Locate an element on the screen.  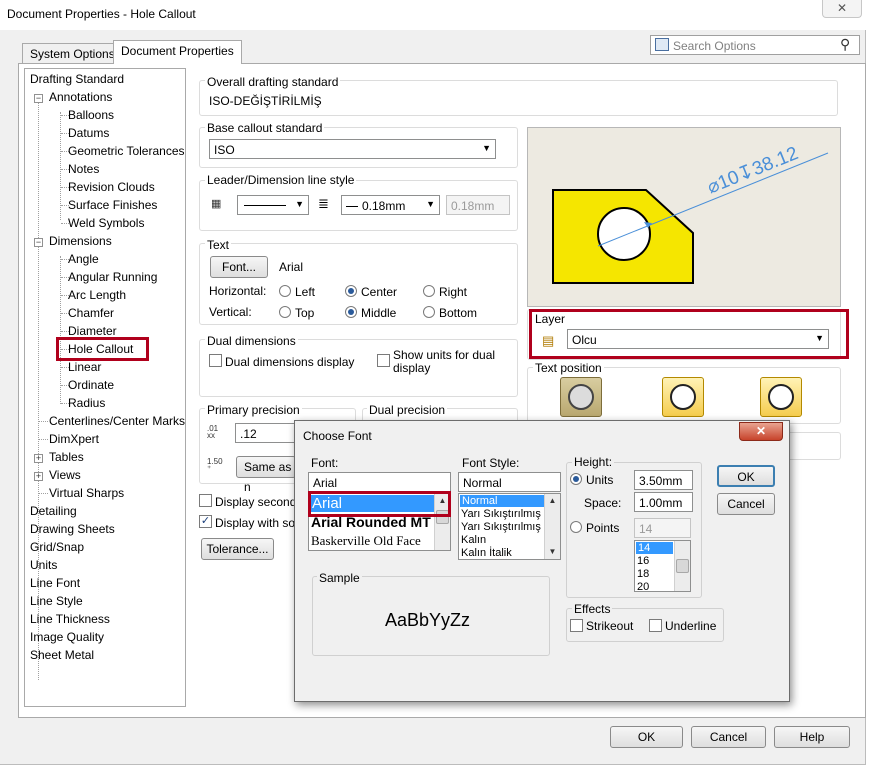
show-units-checkbox is located at coordinates (383, 360).